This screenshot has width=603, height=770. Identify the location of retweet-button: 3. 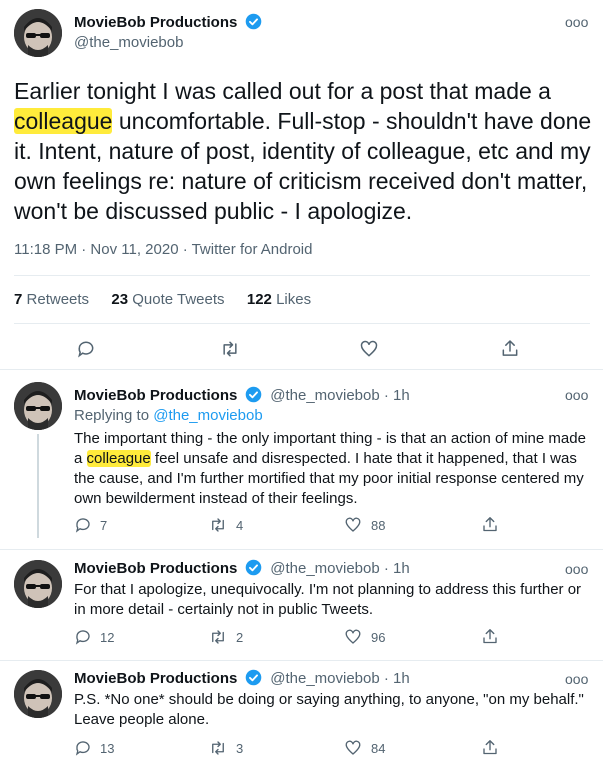
(225, 748).